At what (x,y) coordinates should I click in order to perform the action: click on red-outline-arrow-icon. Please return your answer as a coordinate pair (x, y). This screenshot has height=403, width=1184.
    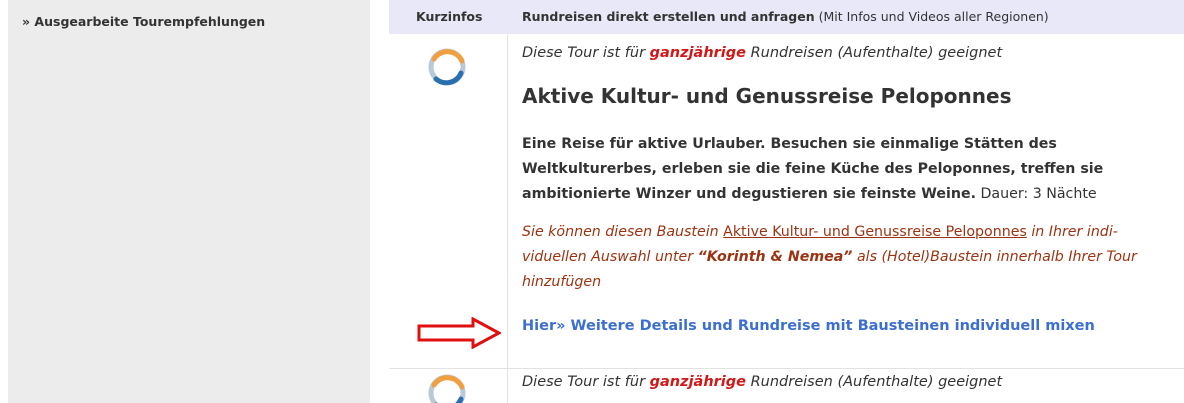
    Looking at the image, I should click on (459, 333).